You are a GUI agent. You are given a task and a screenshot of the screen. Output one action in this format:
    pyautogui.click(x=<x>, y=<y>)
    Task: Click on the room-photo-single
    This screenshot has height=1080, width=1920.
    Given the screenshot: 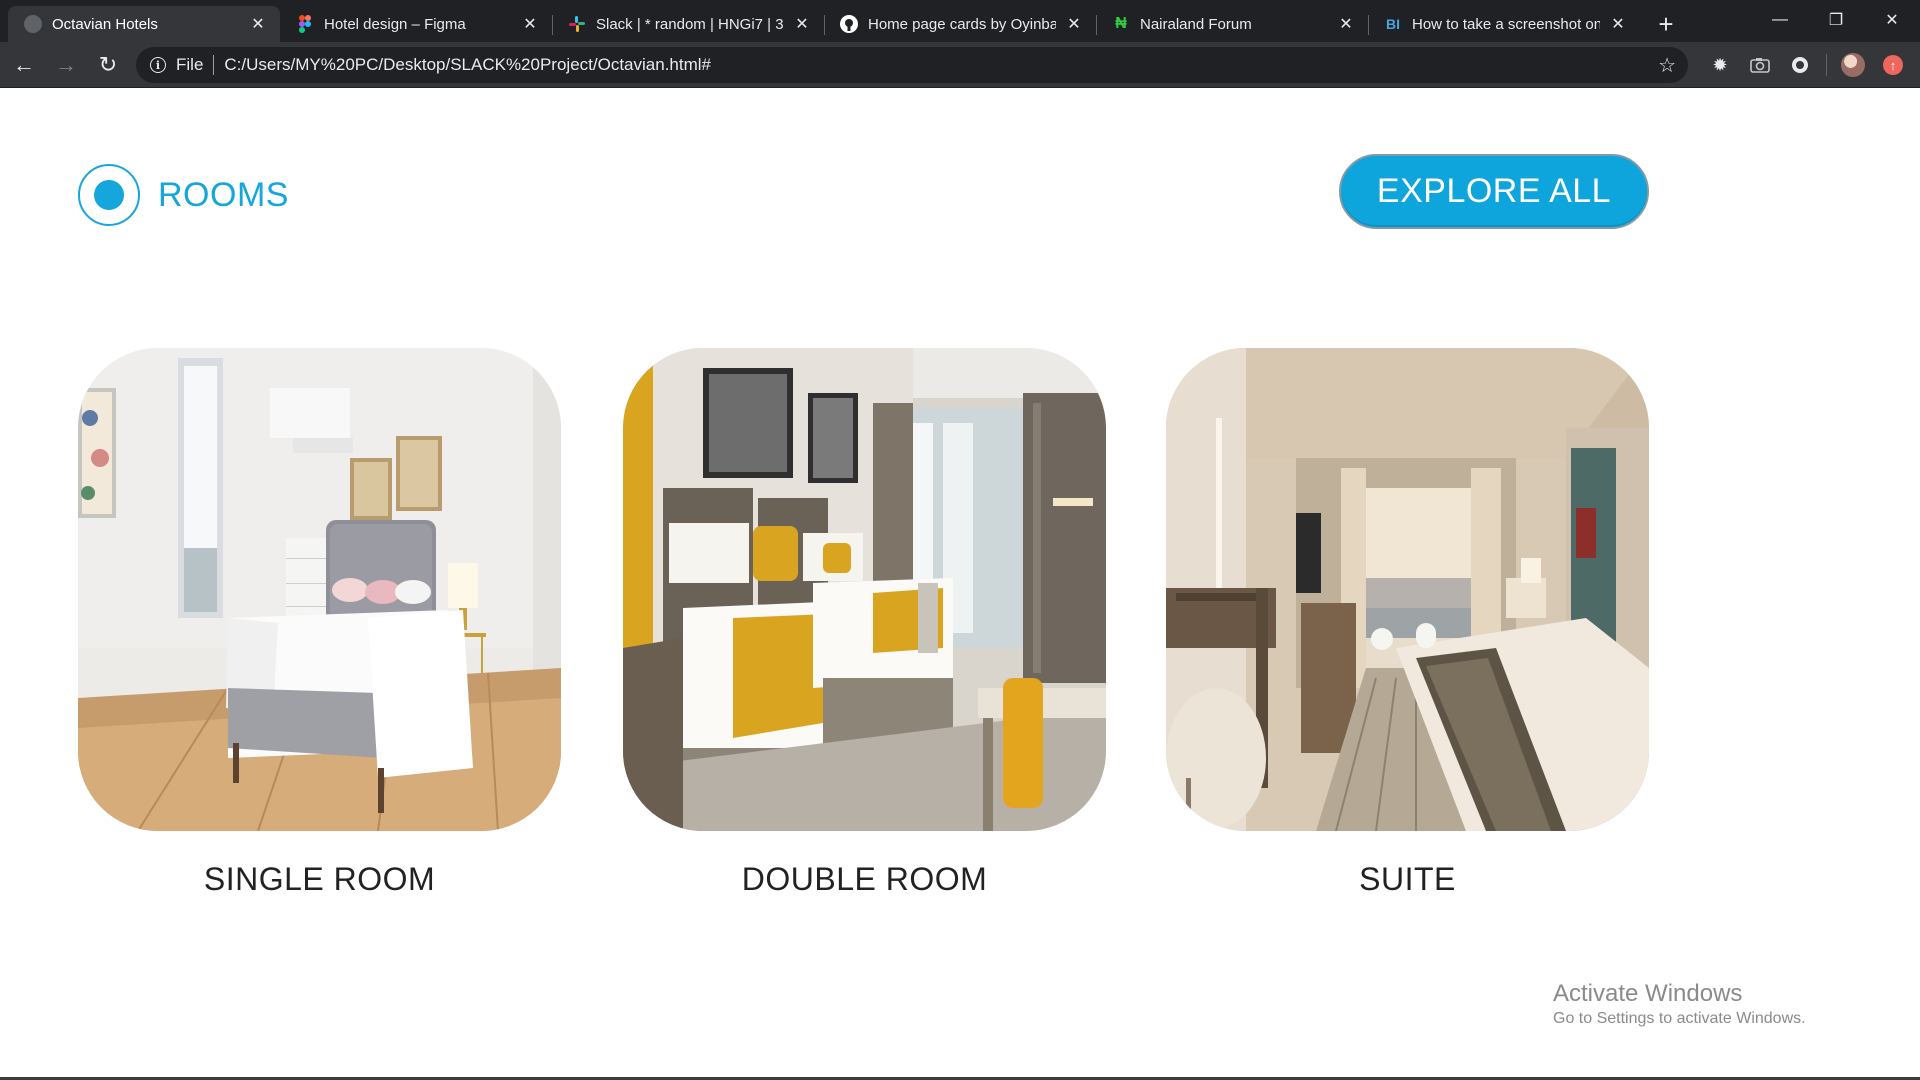 What is the action you would take?
    pyautogui.click(x=319, y=589)
    